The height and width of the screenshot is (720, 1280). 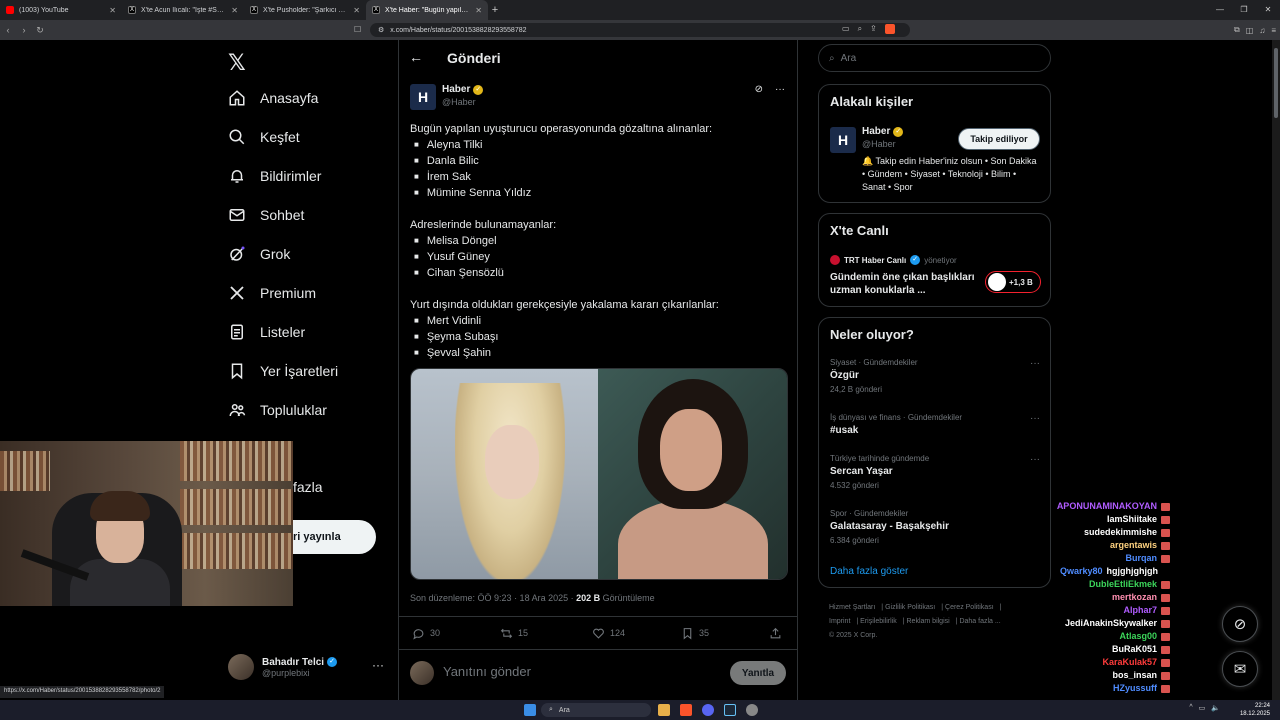 What do you see at coordinates (1080, 662) in the screenshot?
I see `chat-message: KaraKulak57` at bounding box center [1080, 662].